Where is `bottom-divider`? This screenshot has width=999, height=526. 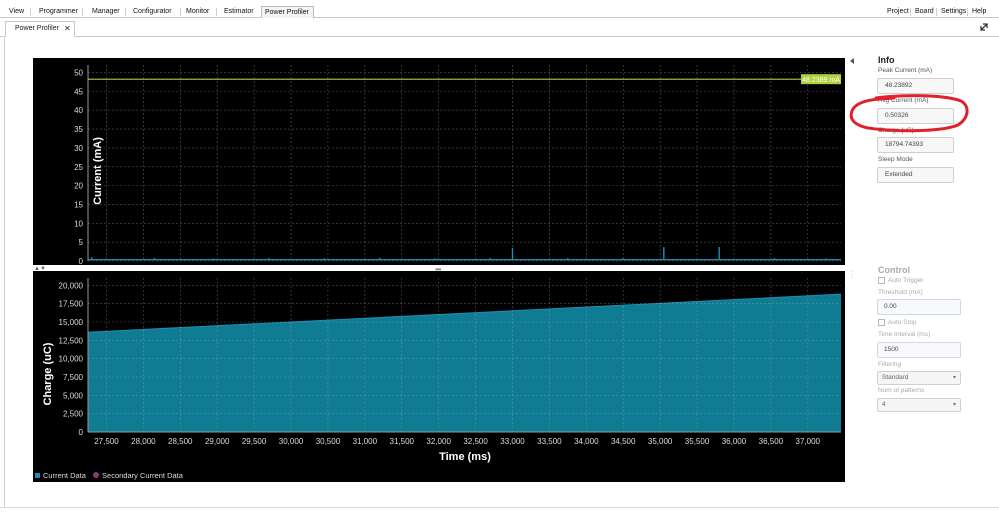
bottom-divider is located at coordinates (499, 507).